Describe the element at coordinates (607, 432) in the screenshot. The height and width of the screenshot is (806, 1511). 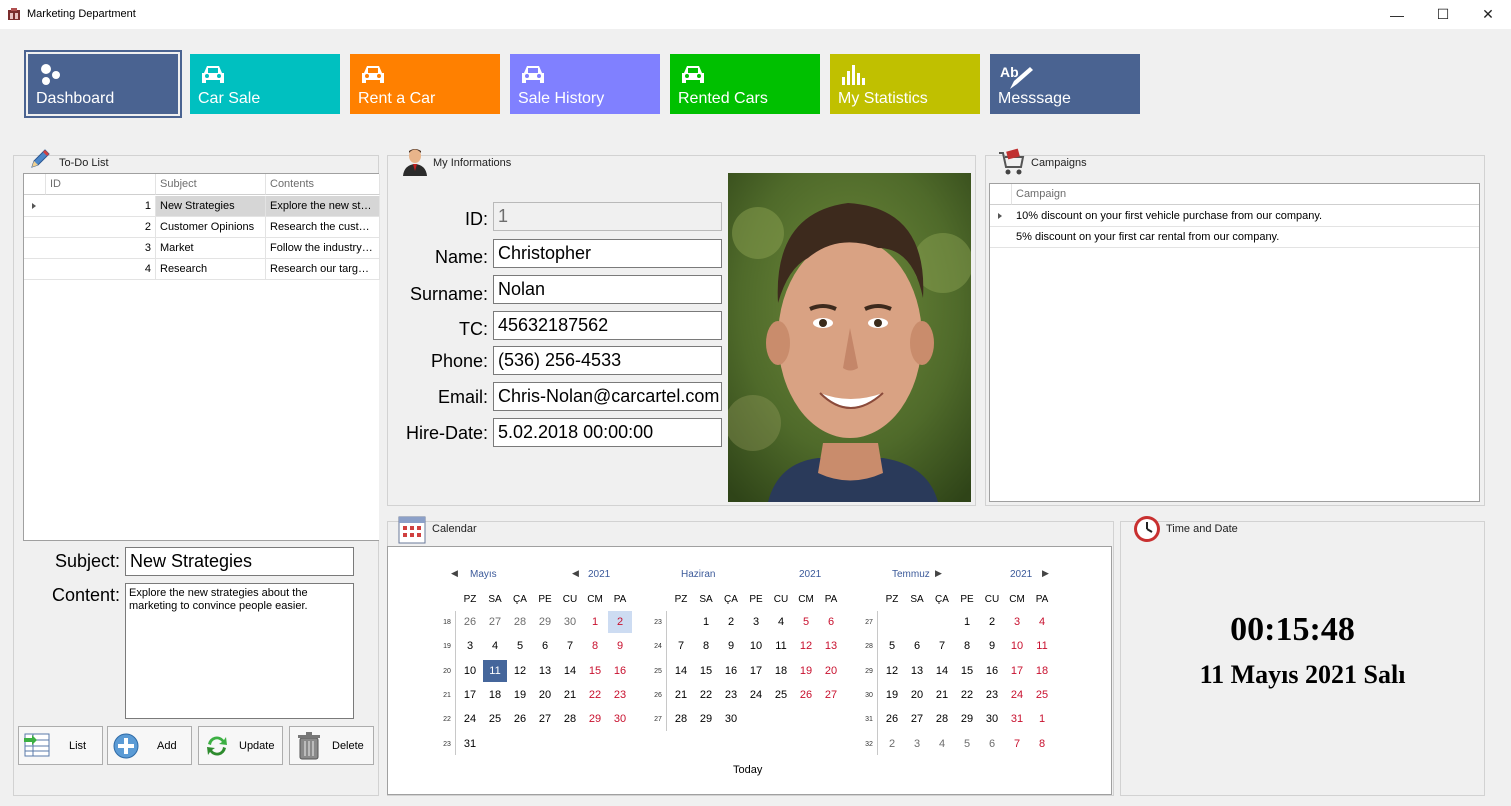
I see `hire-date-field: 5.02.2018 00:00:00` at that location.